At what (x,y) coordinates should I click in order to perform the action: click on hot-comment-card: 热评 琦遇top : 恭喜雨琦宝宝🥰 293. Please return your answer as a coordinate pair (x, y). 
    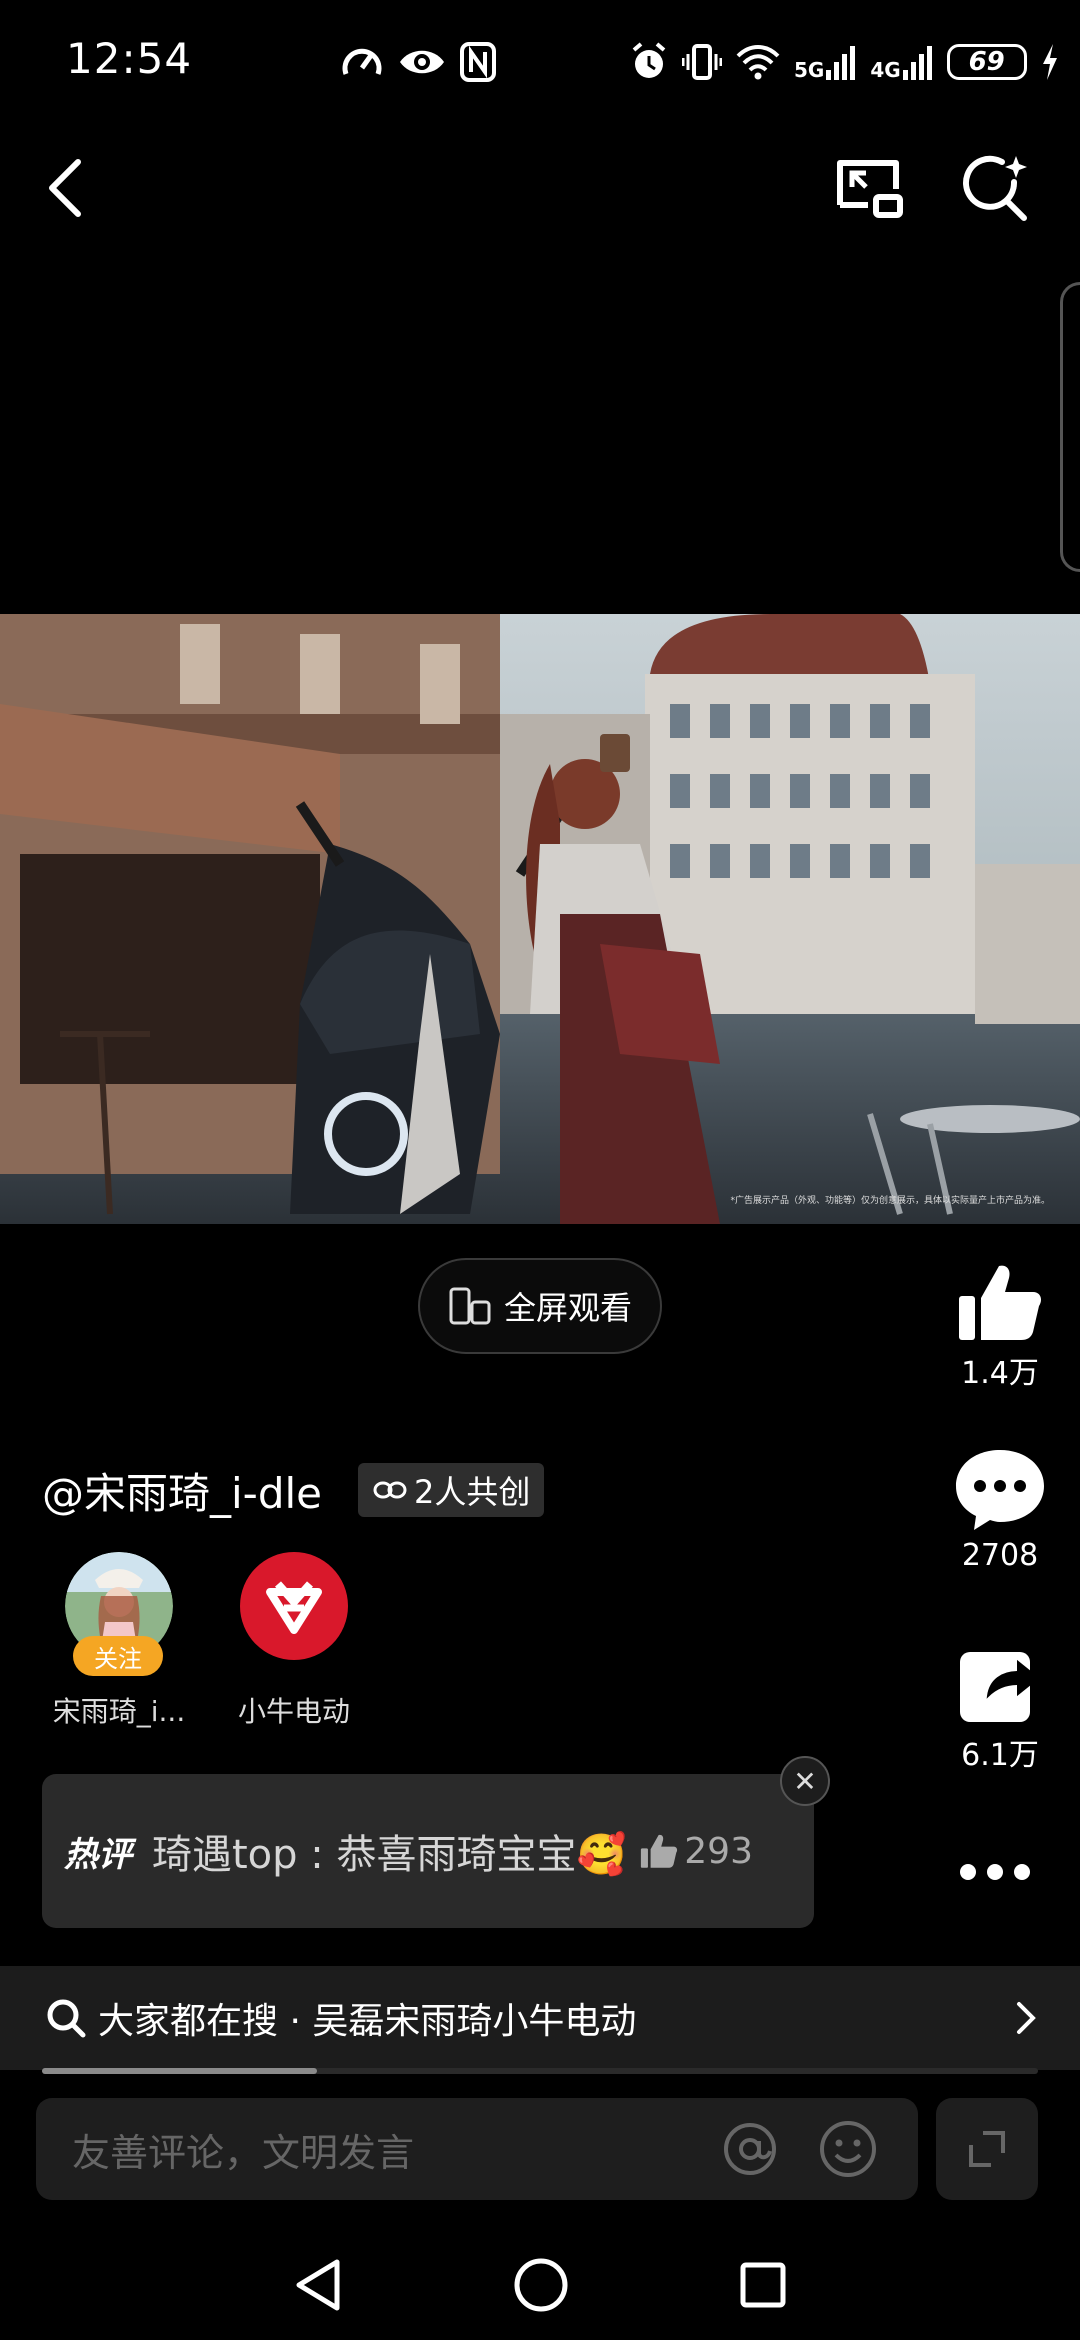
    Looking at the image, I should click on (428, 1851).